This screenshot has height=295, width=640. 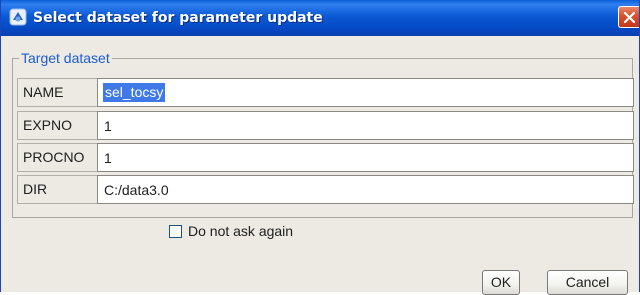 I want to click on name-field, so click(x=365, y=92).